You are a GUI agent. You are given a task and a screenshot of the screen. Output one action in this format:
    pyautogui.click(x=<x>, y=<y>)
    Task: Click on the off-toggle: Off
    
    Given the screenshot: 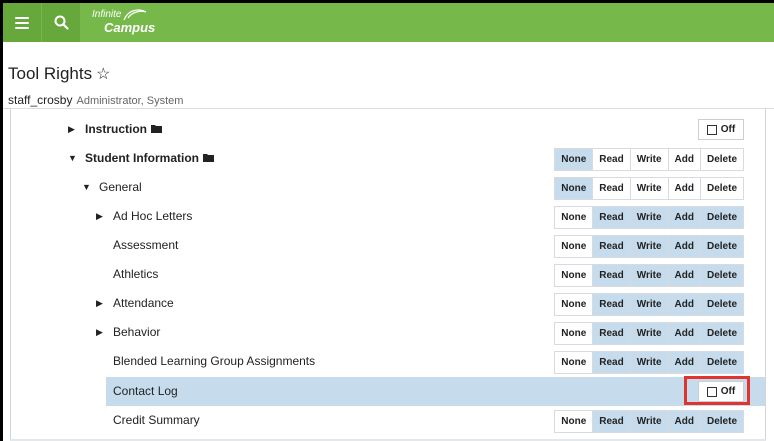 What is the action you would take?
    pyautogui.click(x=721, y=129)
    